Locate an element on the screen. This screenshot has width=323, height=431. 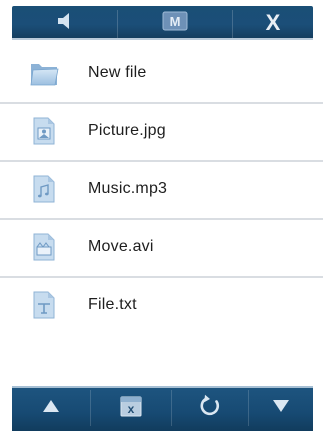
scroll-up-button is located at coordinates (51, 408).